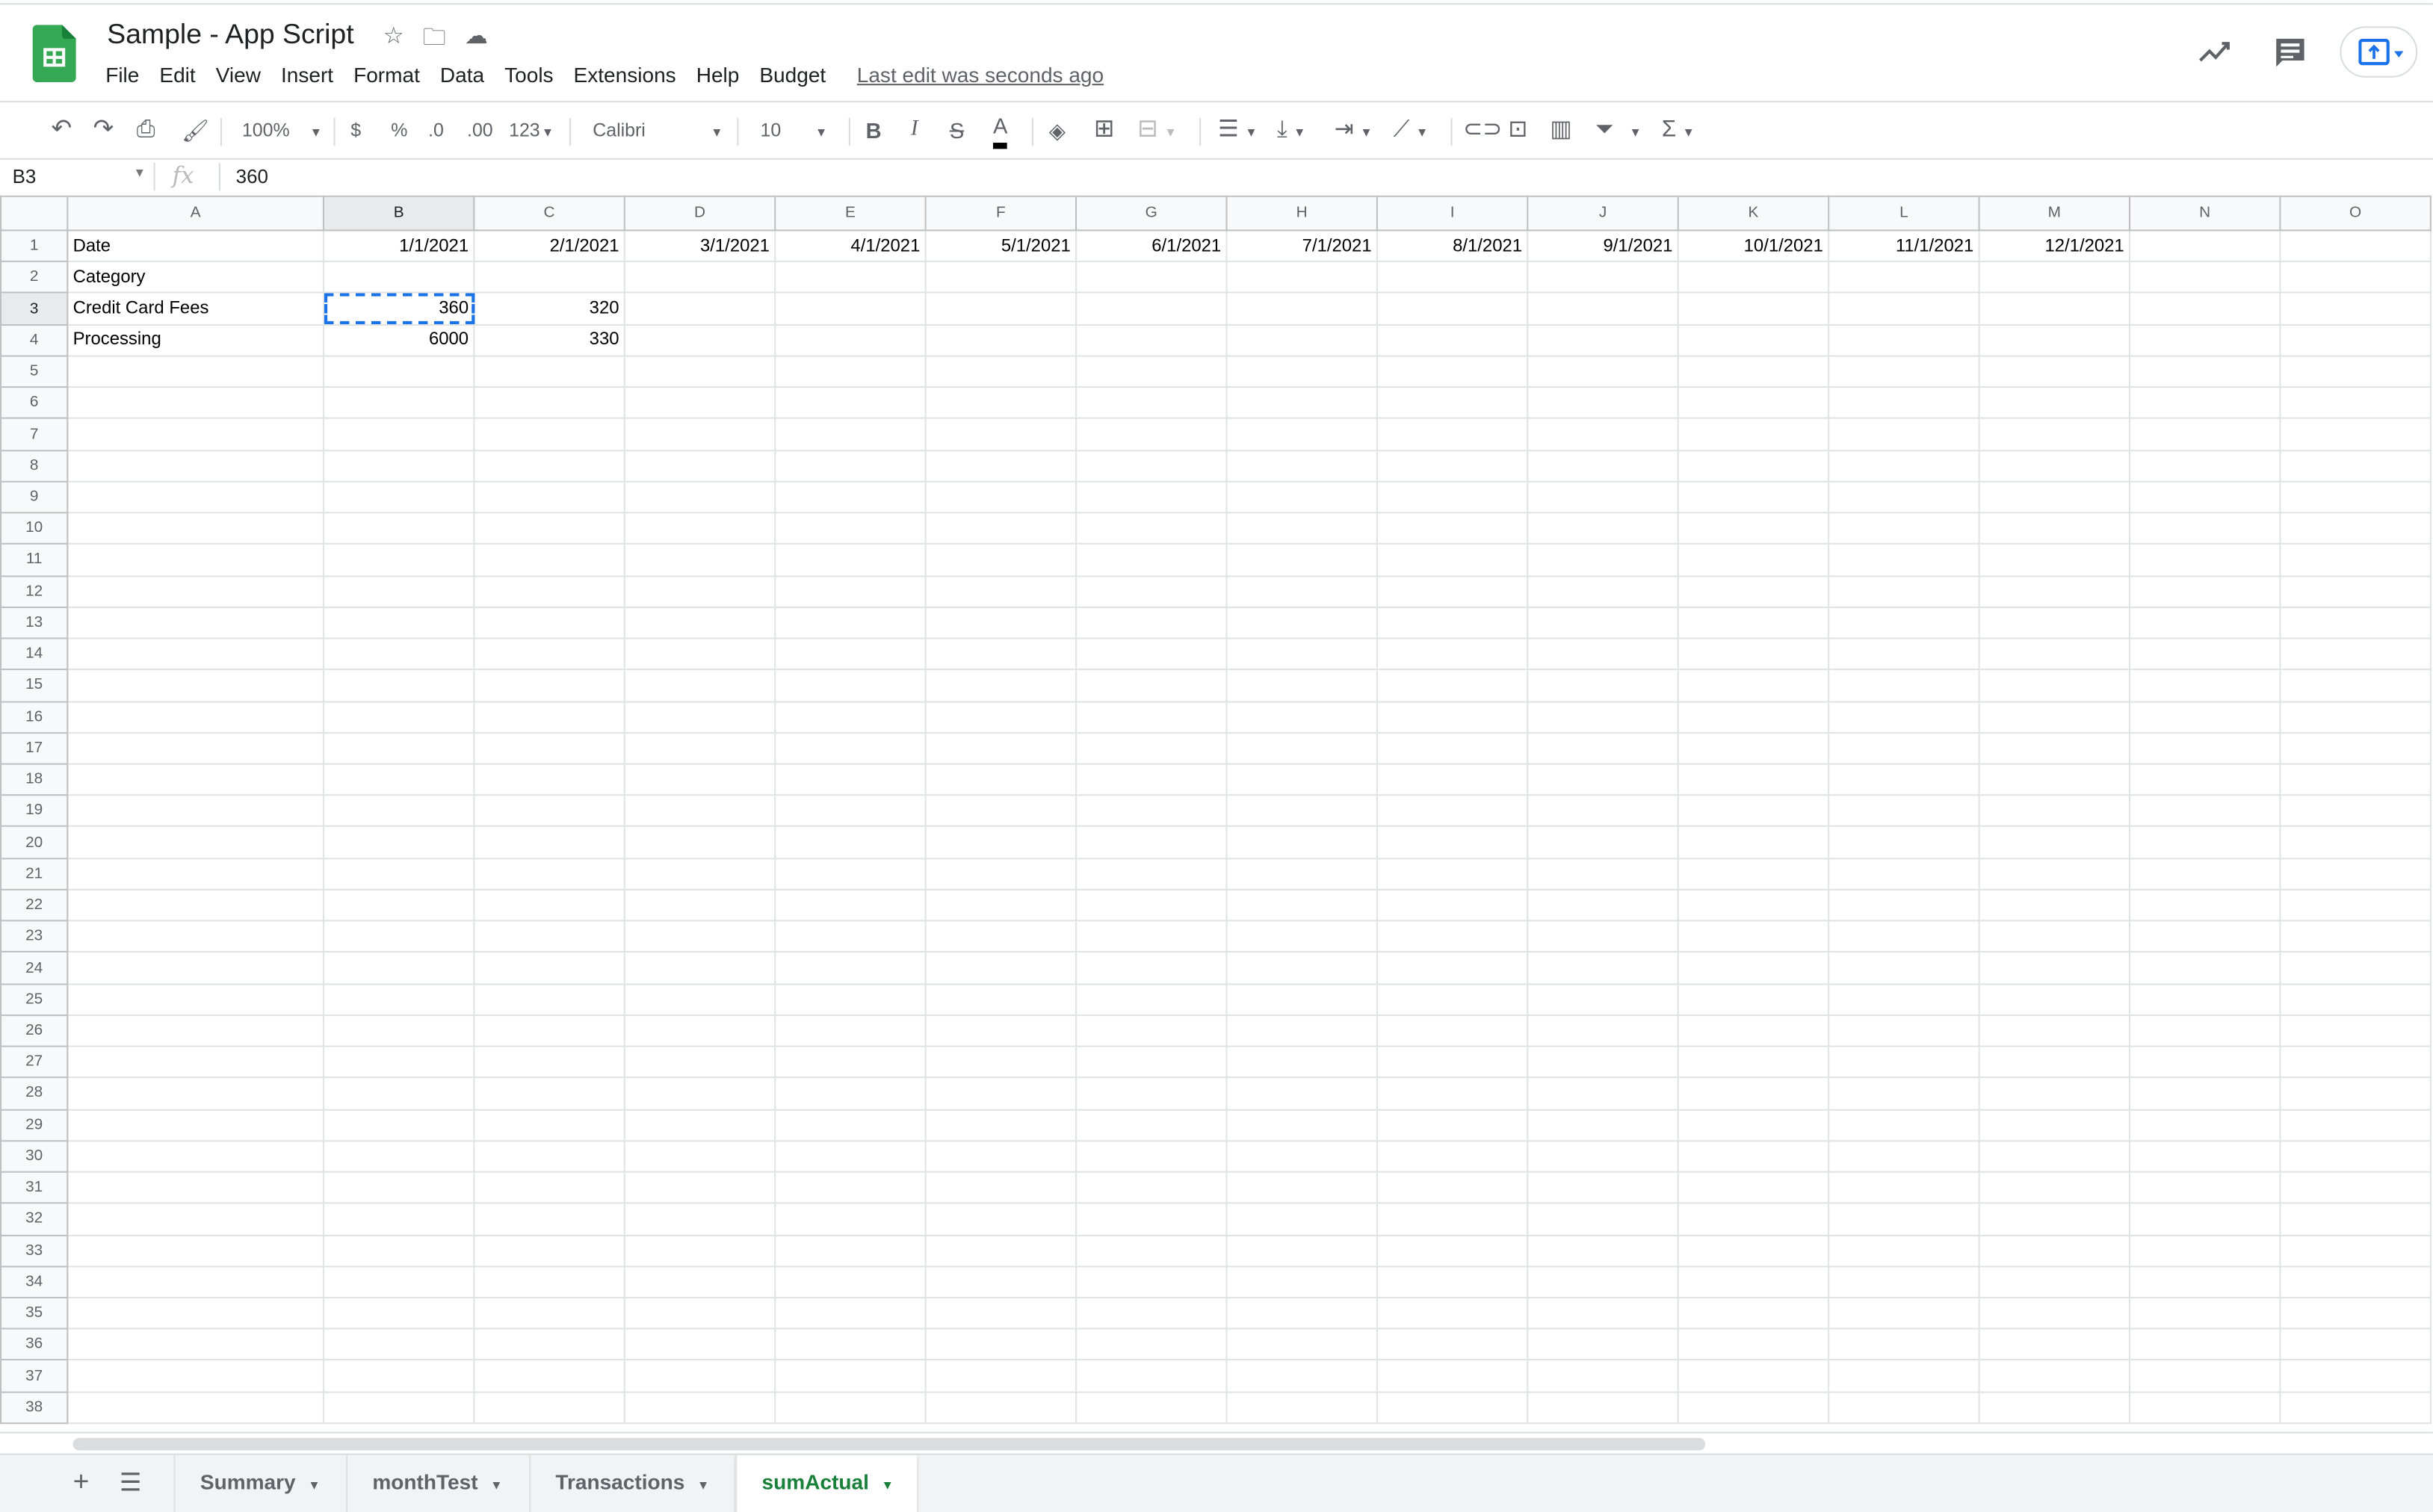  What do you see at coordinates (196, 779) in the screenshot?
I see `cell-a18` at bounding box center [196, 779].